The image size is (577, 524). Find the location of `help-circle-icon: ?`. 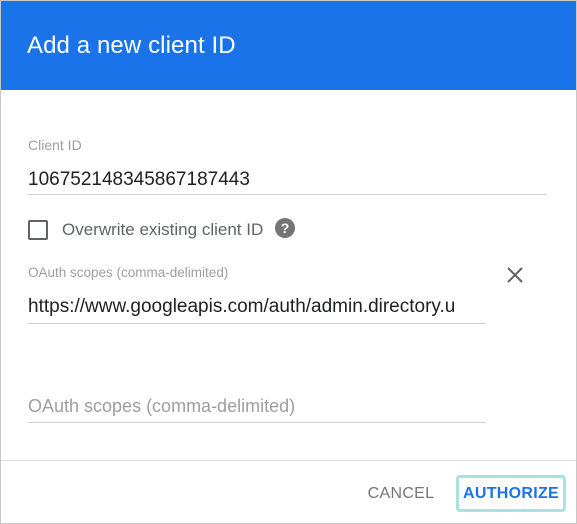

help-circle-icon: ? is located at coordinates (285, 228).